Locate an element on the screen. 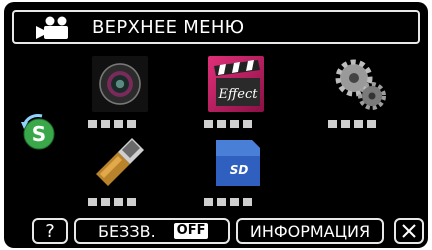 The image size is (432, 250). settings-gears-icon is located at coordinates (360, 84).